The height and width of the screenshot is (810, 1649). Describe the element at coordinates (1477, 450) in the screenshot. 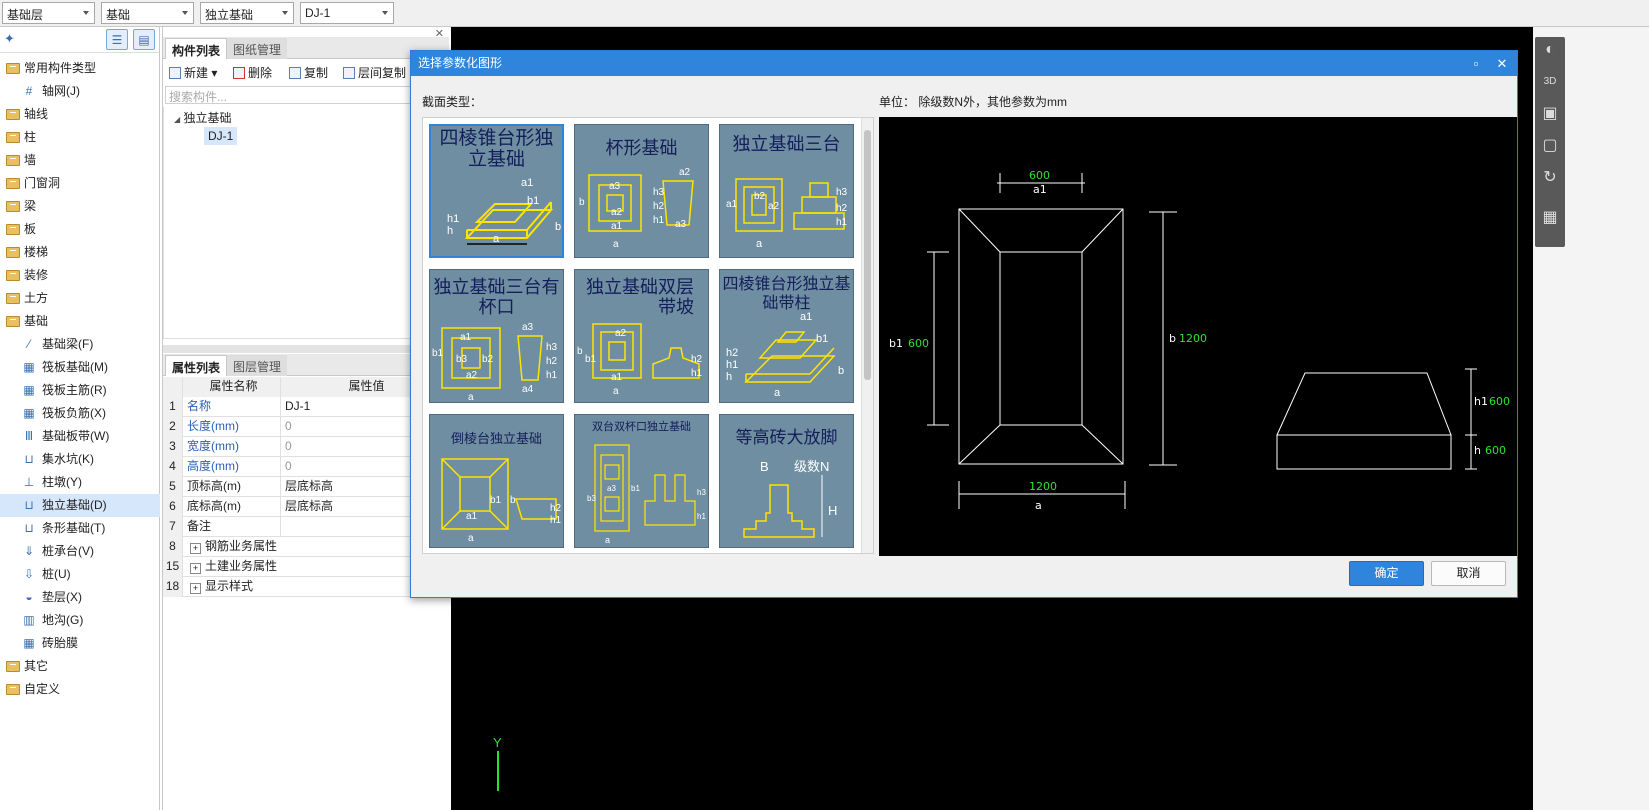

I see `h-label: h` at that location.